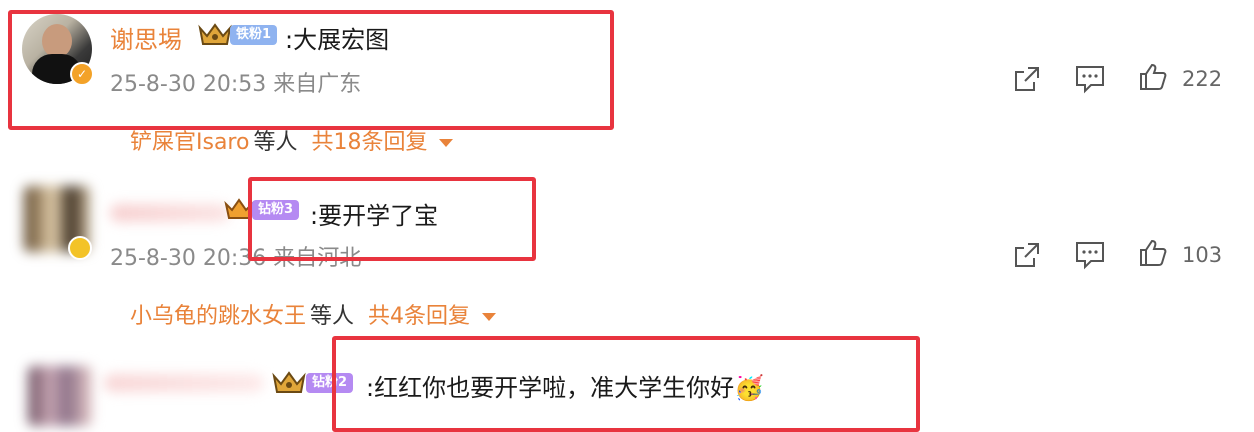  I want to click on reply-summary: 小乌龟的跳水女王 等人 共4条回复, so click(313, 314).